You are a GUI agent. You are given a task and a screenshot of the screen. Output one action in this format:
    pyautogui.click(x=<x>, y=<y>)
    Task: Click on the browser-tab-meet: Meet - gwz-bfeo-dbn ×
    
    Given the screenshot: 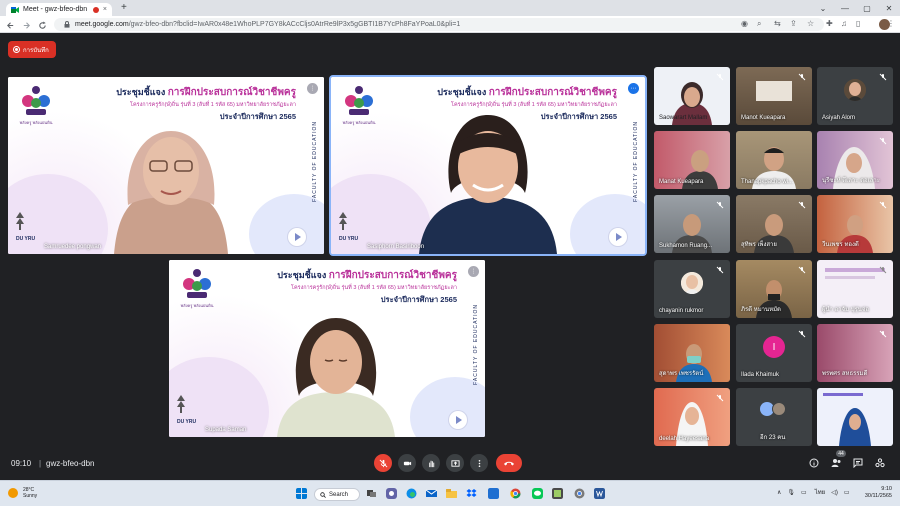 What is the action you would take?
    pyautogui.click(x=59, y=9)
    